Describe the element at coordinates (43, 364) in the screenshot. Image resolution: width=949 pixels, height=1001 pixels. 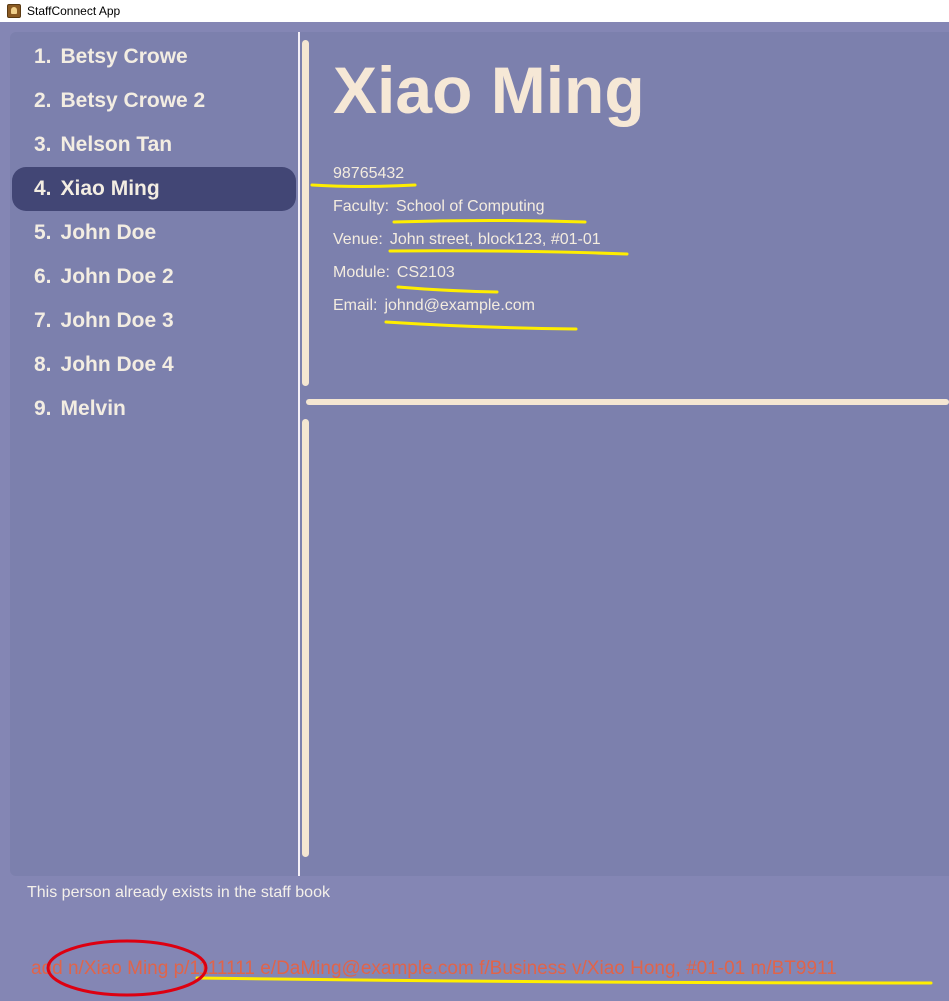
I see `person-index: 8.` at that location.